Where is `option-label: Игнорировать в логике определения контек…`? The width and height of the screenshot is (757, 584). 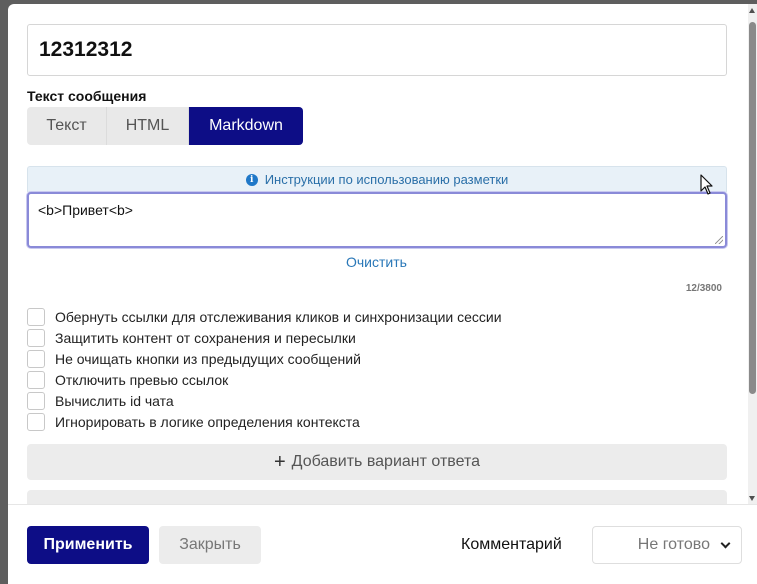
option-label: Игнорировать в логике определения контек… is located at coordinates (207, 421).